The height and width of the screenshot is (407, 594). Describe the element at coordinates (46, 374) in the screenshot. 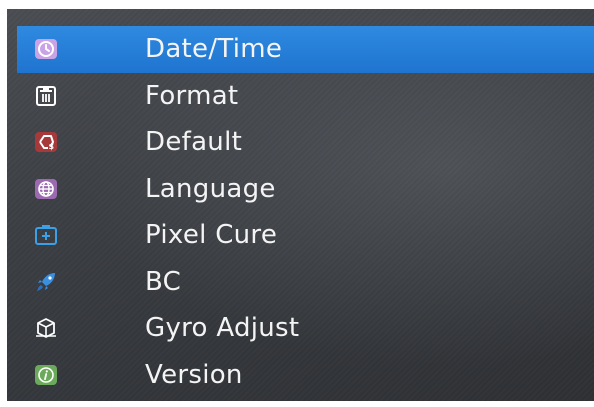

I see `info-icon` at that location.